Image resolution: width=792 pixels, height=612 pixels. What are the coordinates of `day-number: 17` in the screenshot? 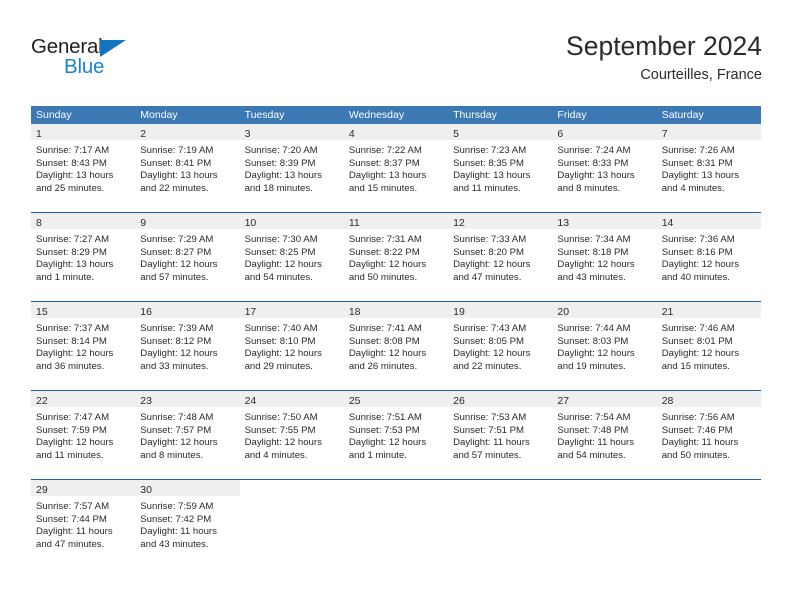 It's located at (250, 312).